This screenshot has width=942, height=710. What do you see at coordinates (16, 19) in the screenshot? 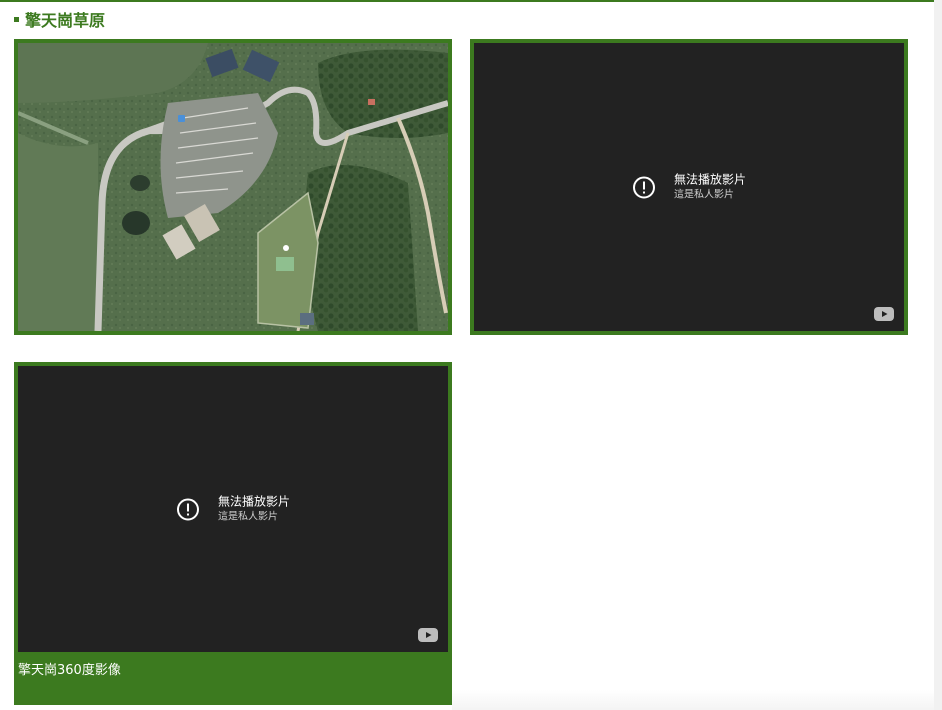
I see `square-bullet-icon` at bounding box center [16, 19].